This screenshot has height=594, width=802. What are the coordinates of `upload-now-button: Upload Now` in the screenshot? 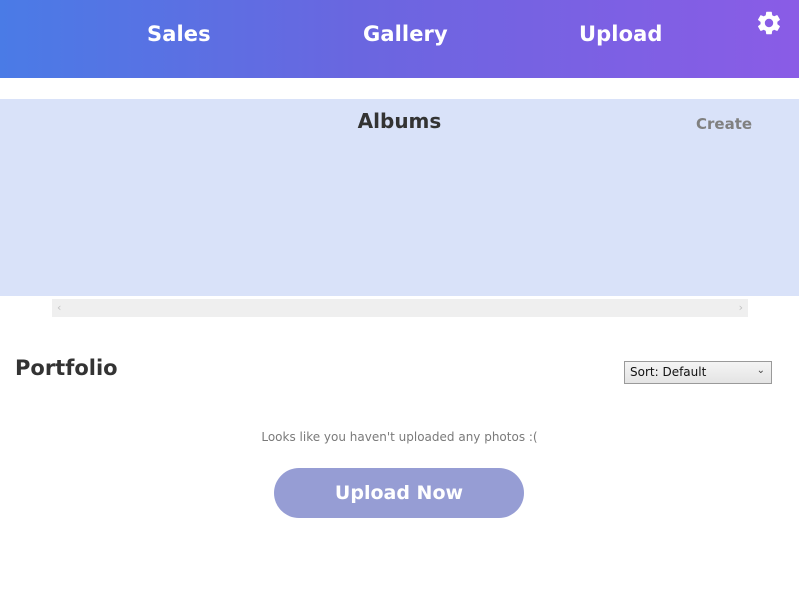 It's located at (399, 493).